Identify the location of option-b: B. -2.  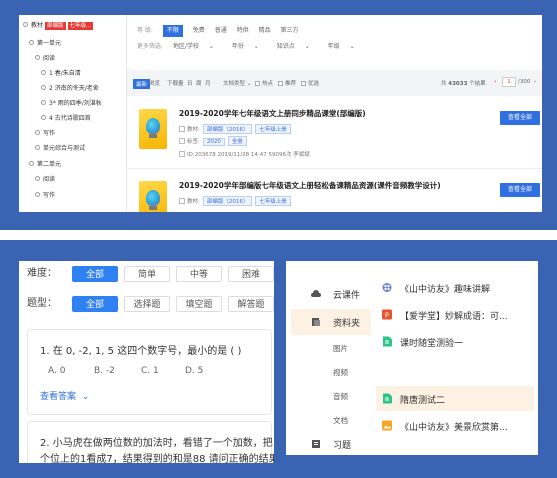
(104, 371).